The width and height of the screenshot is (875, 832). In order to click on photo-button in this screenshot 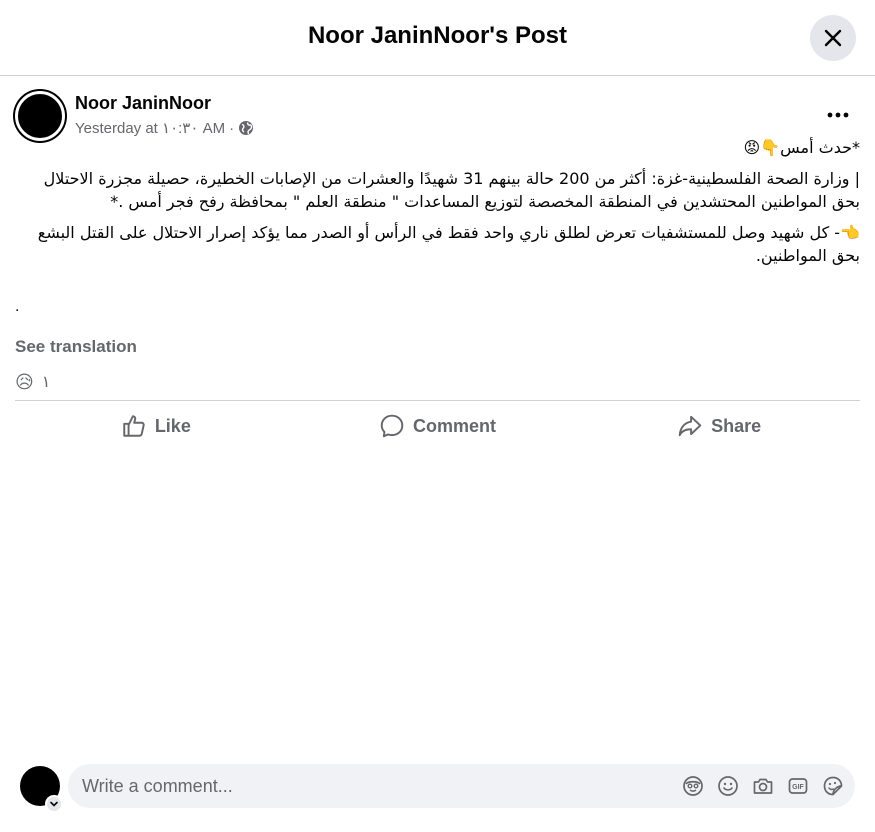, I will do `click(763, 786)`.